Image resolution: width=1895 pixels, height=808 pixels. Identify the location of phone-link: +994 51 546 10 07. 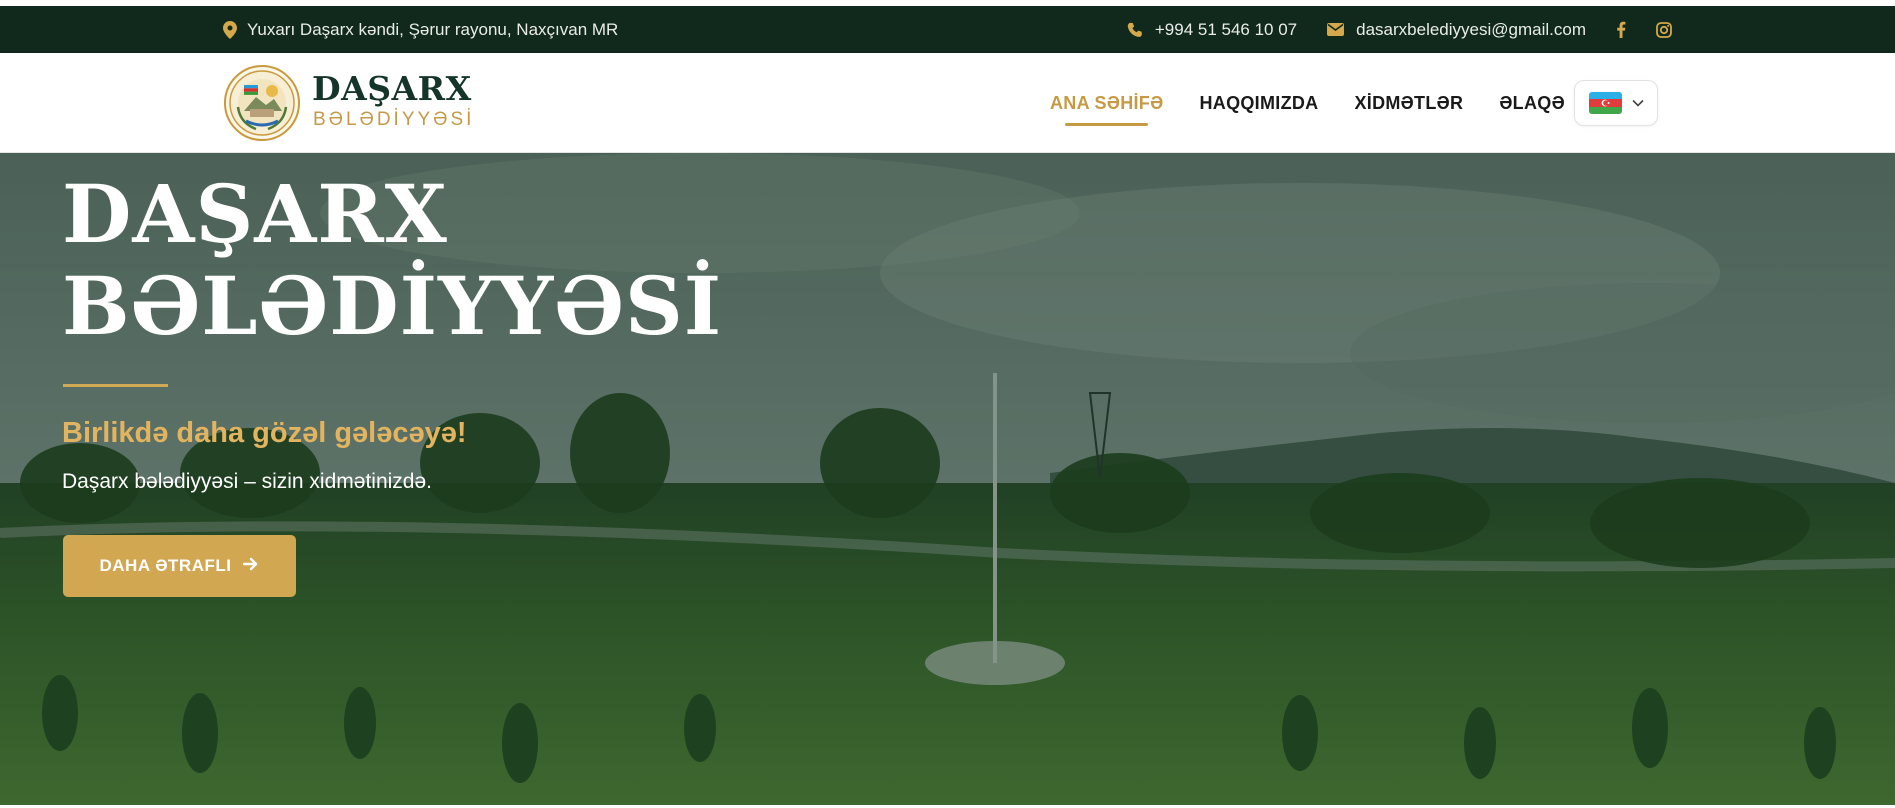
(1226, 30).